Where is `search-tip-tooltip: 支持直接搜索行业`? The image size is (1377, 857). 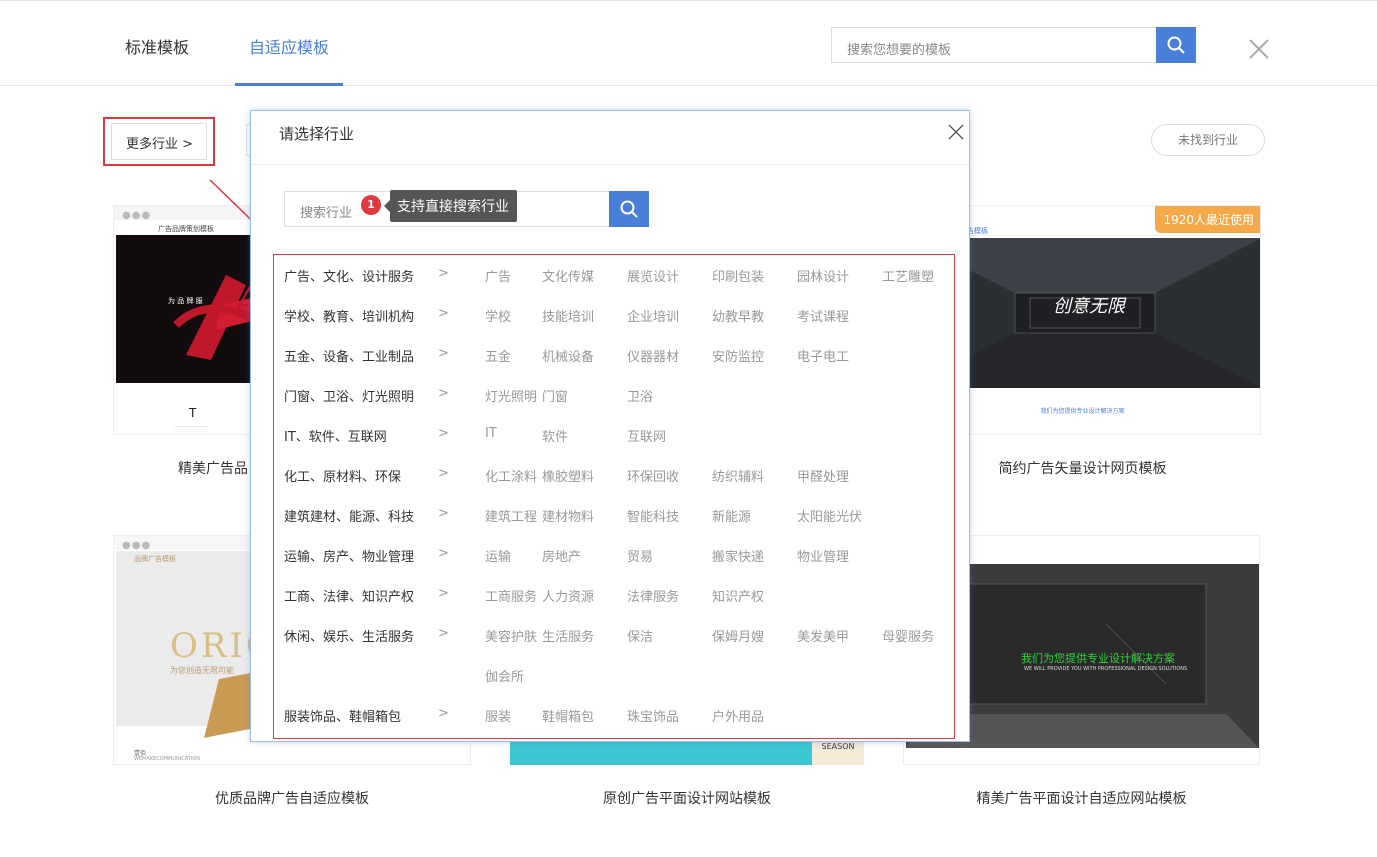
search-tip-tooltip: 支持直接搜索行业 is located at coordinates (450, 206).